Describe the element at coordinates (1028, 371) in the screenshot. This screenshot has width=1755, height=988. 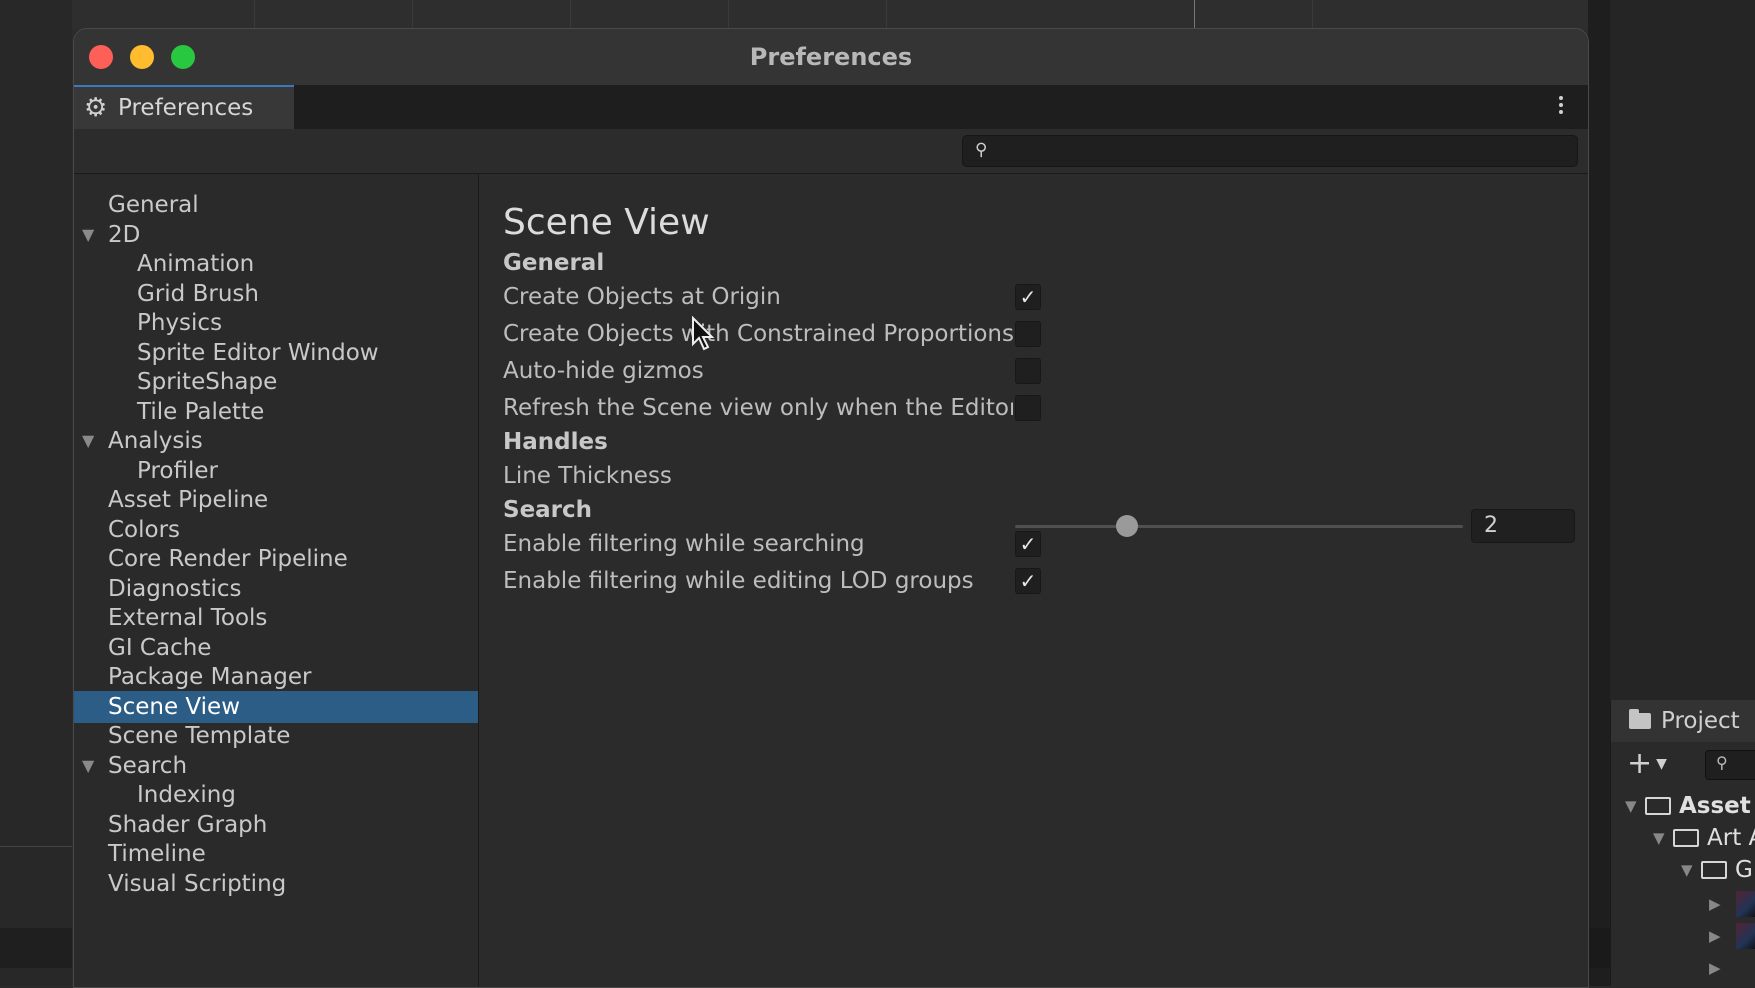
I see `auto-hide-gizmos-checkbox` at that location.